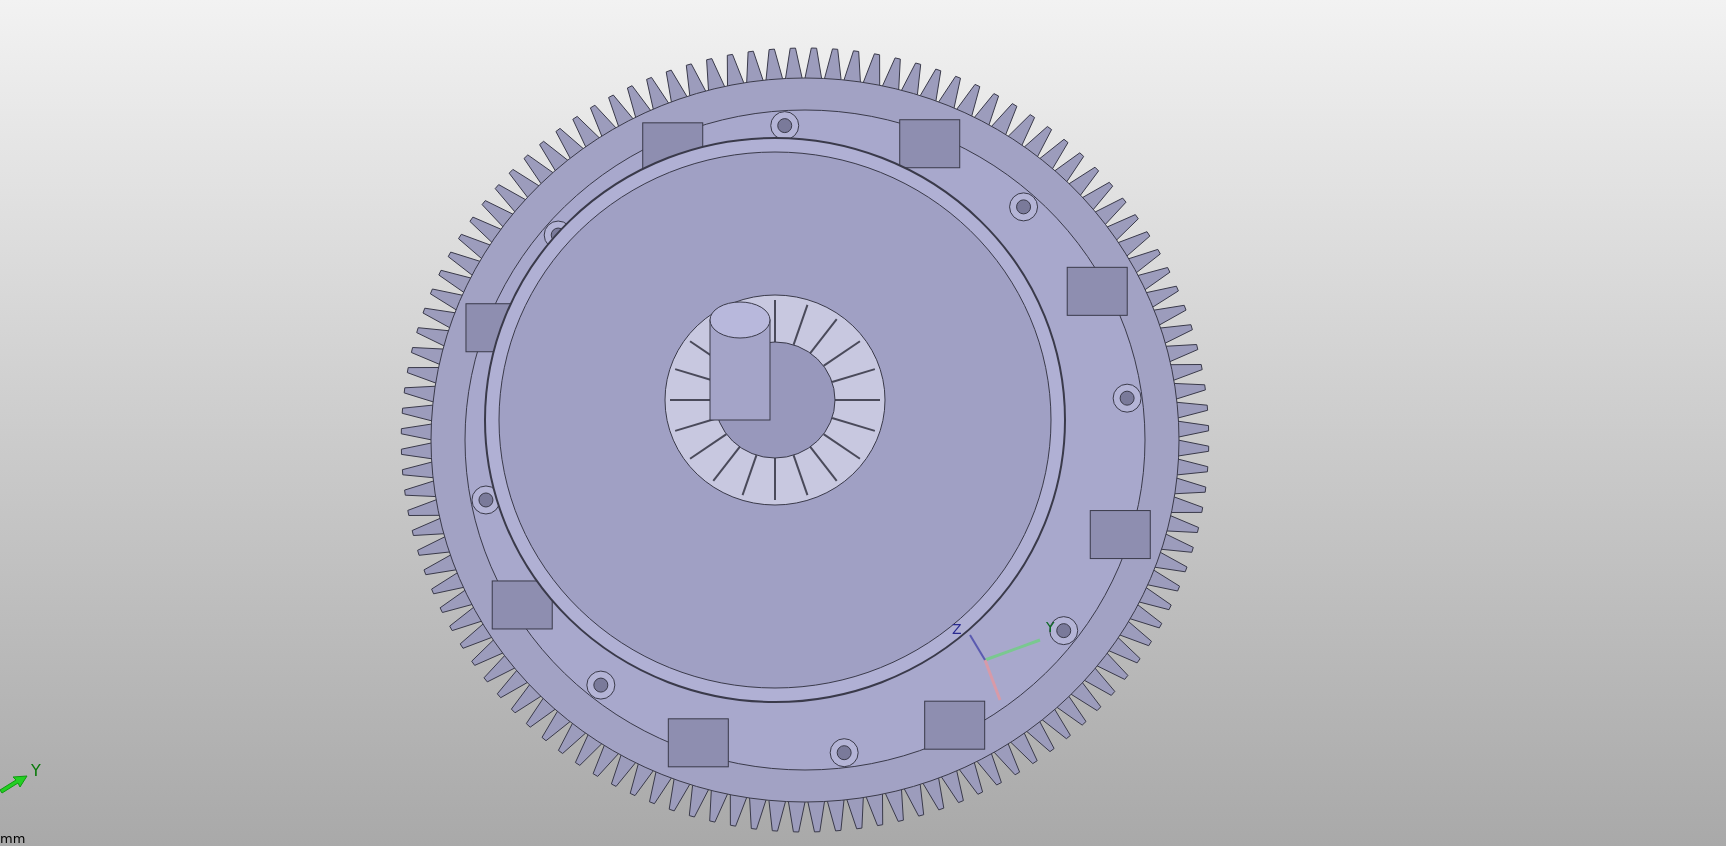 The width and height of the screenshot is (1726, 846). Describe the element at coordinates (14, 783) in the screenshot. I see `axis-arrow-icon` at that location.